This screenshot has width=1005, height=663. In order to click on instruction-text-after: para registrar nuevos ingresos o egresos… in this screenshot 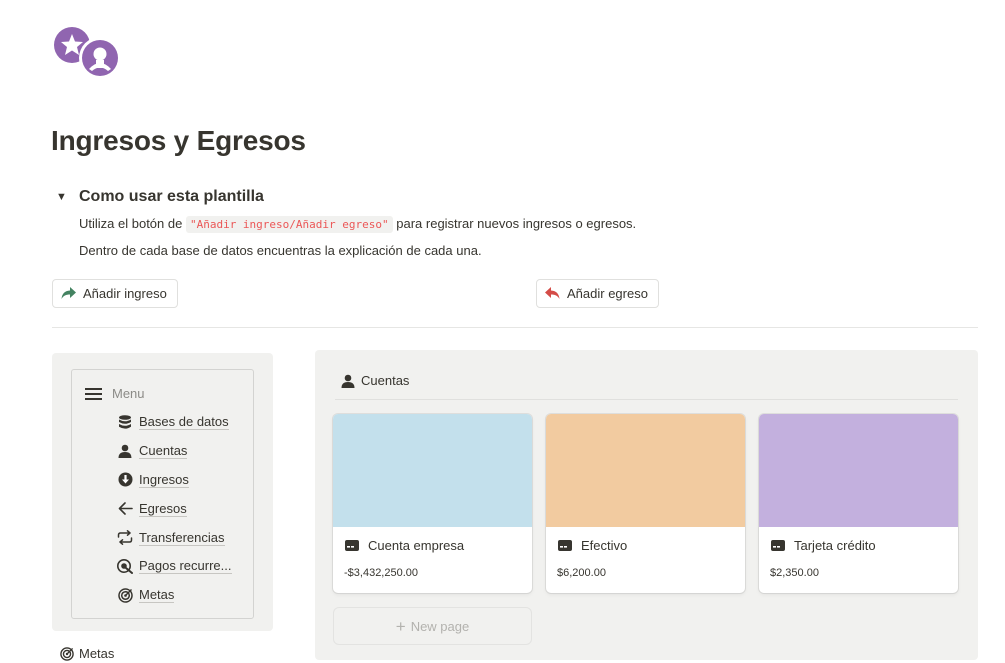, I will do `click(514, 223)`.